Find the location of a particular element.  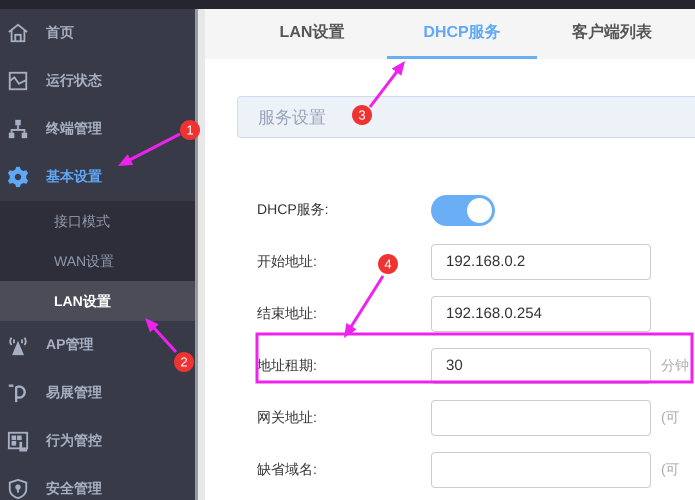

grid-icon is located at coordinates (18, 441).